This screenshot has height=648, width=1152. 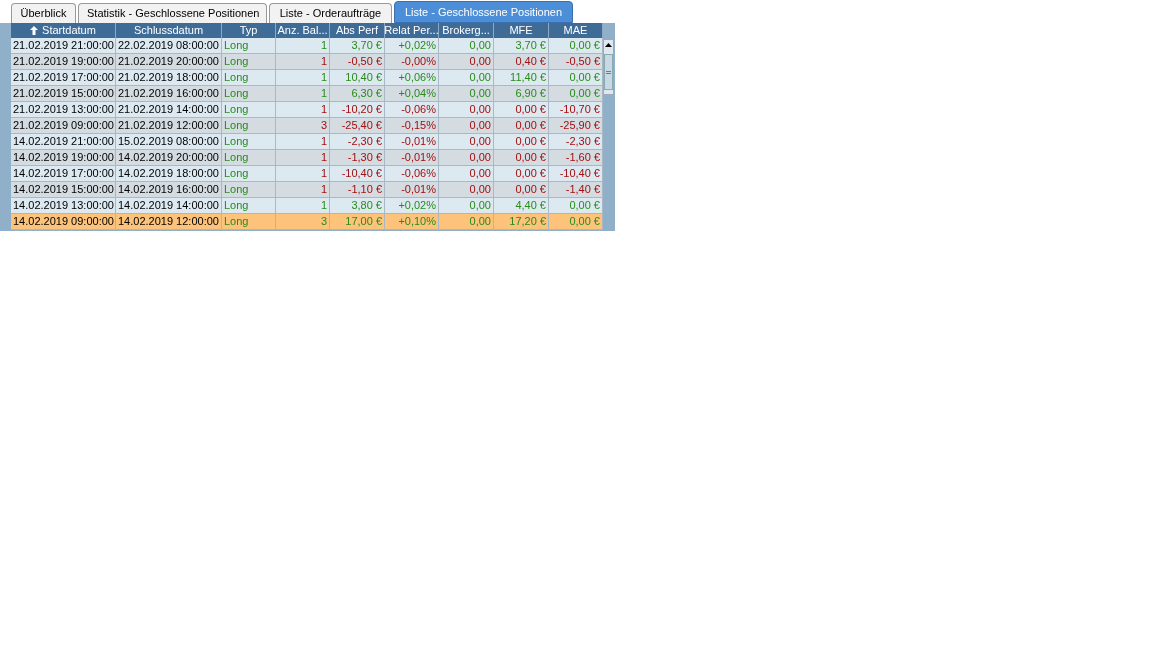 What do you see at coordinates (63, 222) in the screenshot?
I see `table-cell: 14.02.2019 09:00:00` at bounding box center [63, 222].